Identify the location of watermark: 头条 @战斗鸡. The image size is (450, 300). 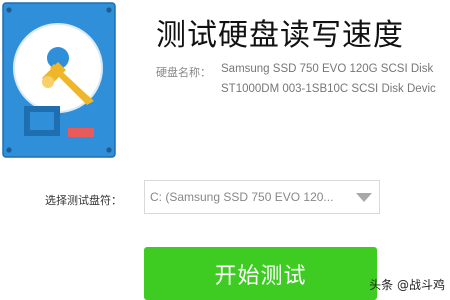
(407, 285).